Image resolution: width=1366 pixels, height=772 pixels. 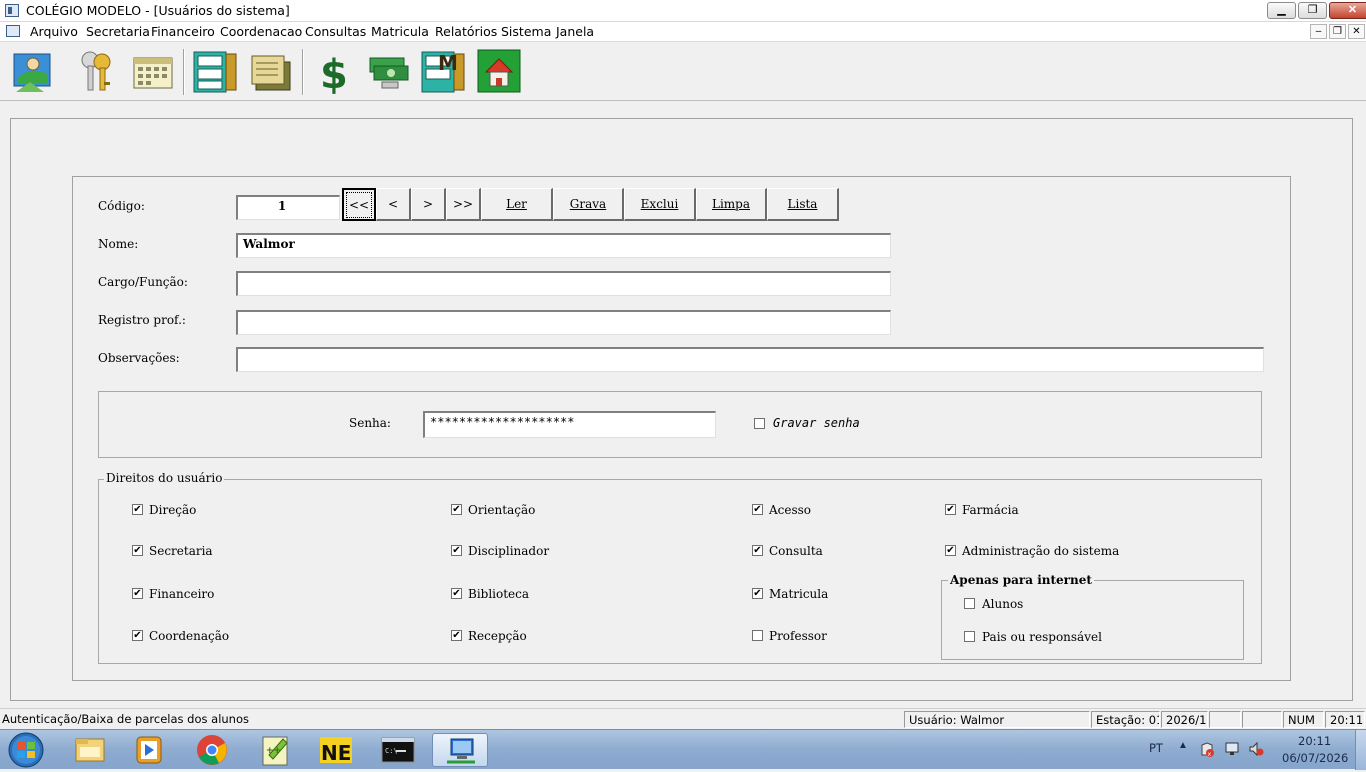 I want to click on registro-field, so click(x=563, y=322).